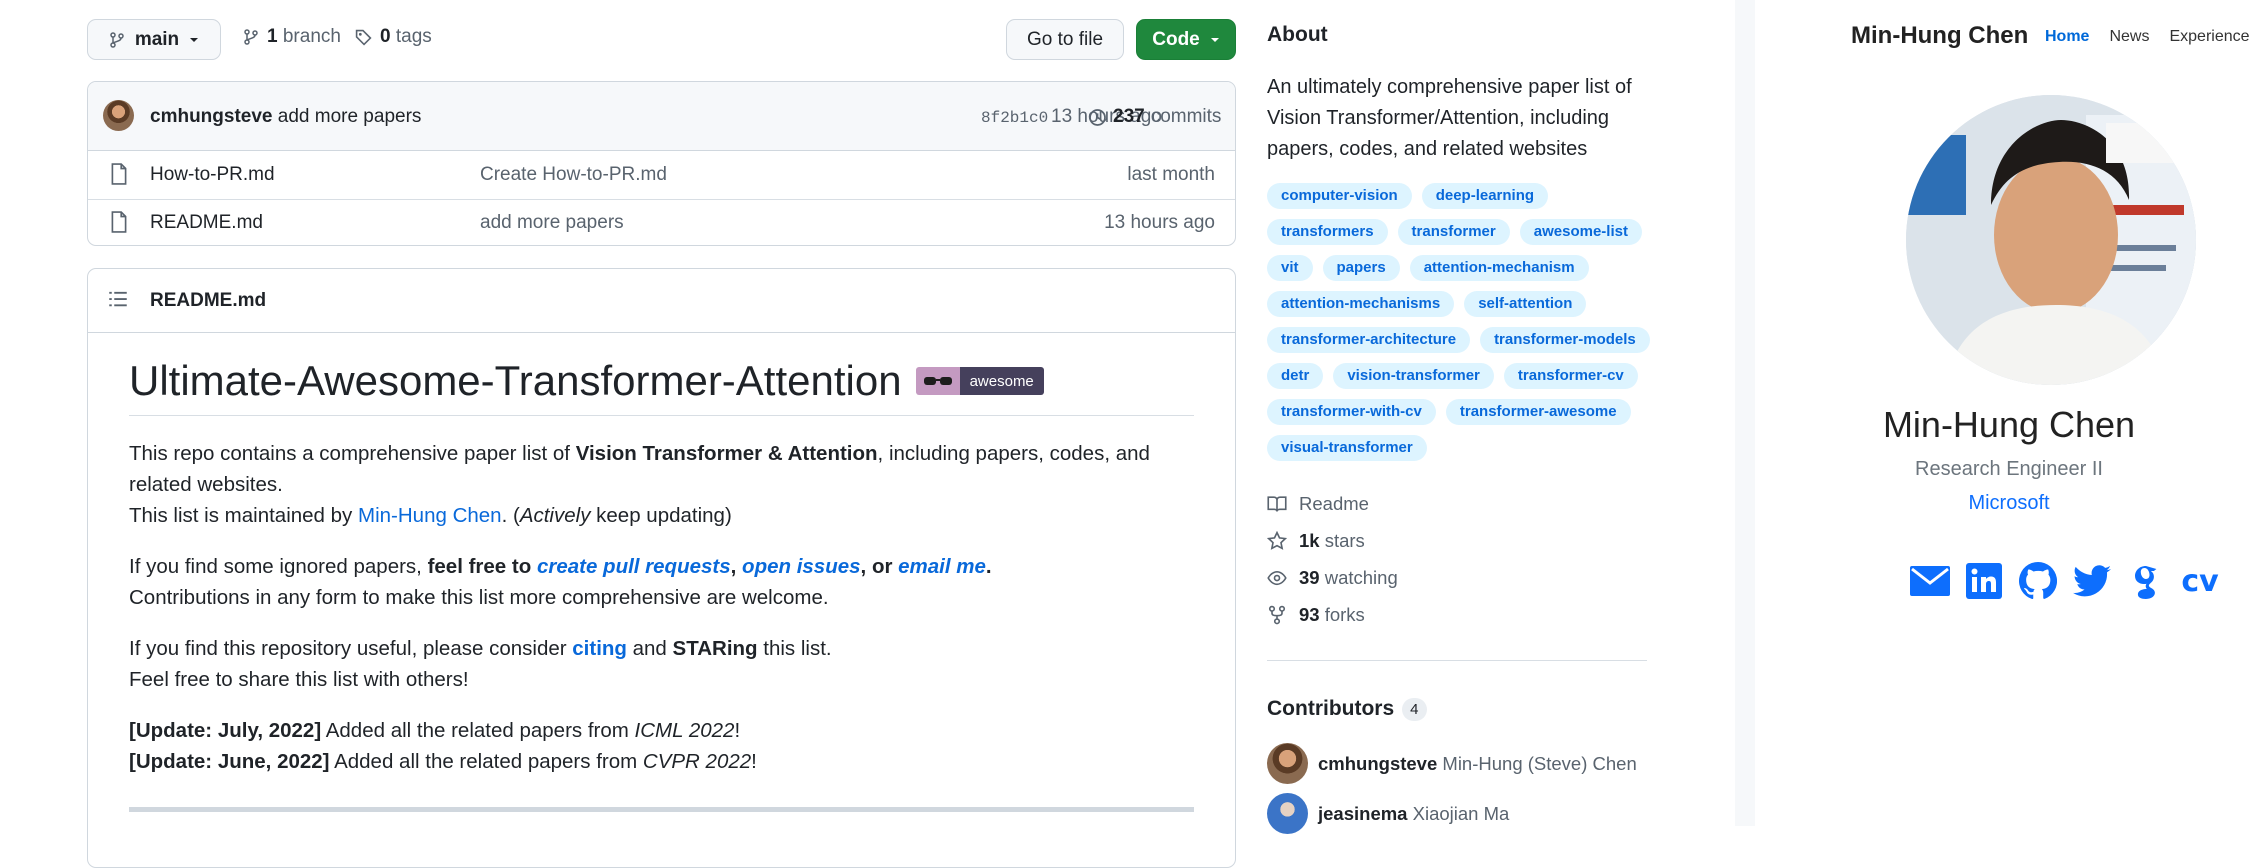 The width and height of the screenshot is (2263, 868). Describe the element at coordinates (801, 566) in the screenshot. I see `open-issues-link: open issues` at that location.